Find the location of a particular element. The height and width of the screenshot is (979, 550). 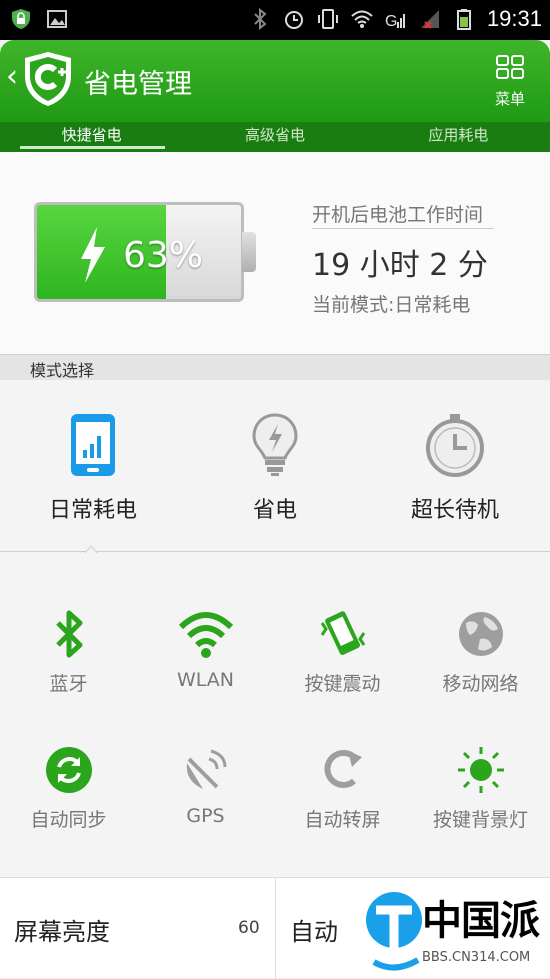

mode-label: 超长待机 is located at coordinates (454, 510).